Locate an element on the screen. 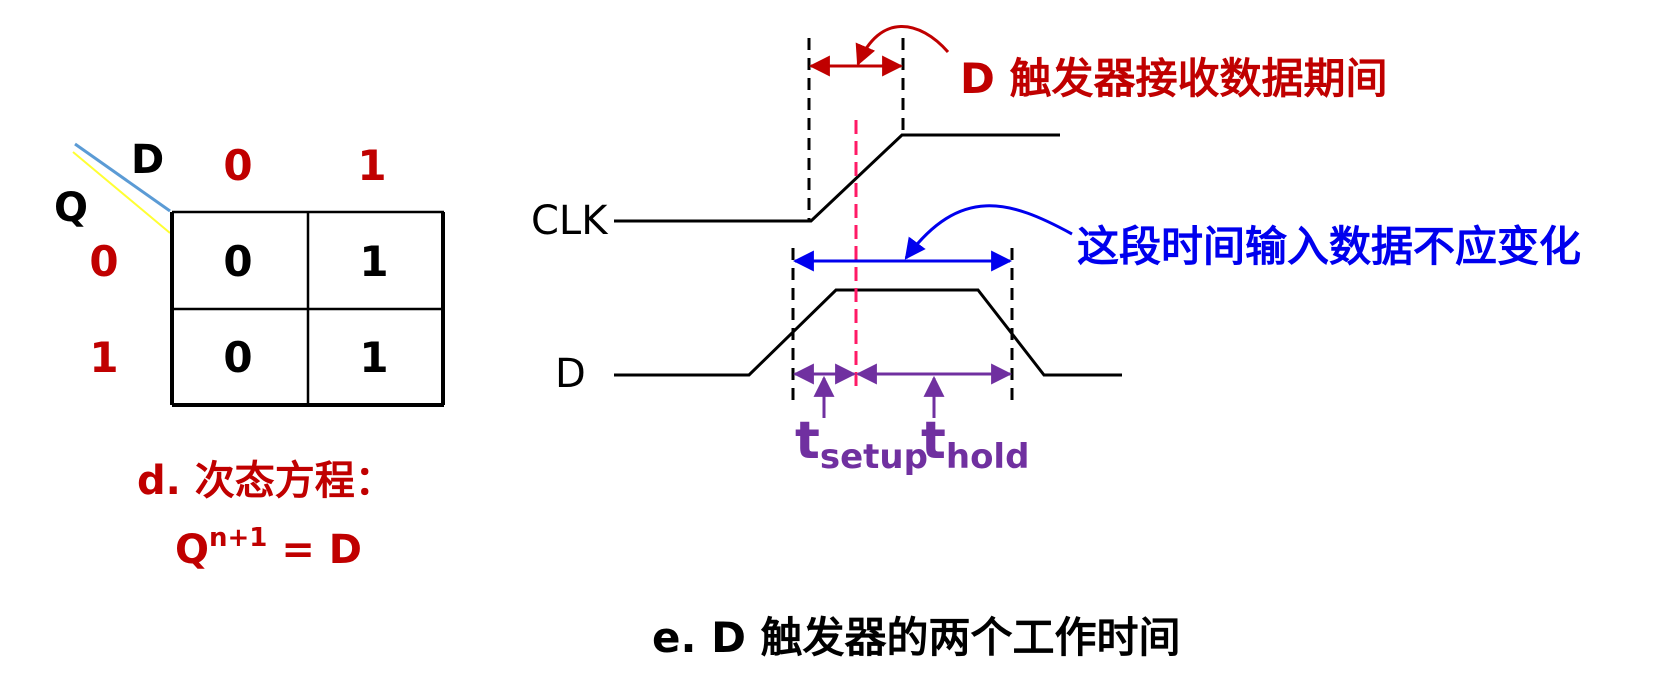 The height and width of the screenshot is (675, 1662). equation-formula: Qn+1 = D is located at coordinates (268, 548).